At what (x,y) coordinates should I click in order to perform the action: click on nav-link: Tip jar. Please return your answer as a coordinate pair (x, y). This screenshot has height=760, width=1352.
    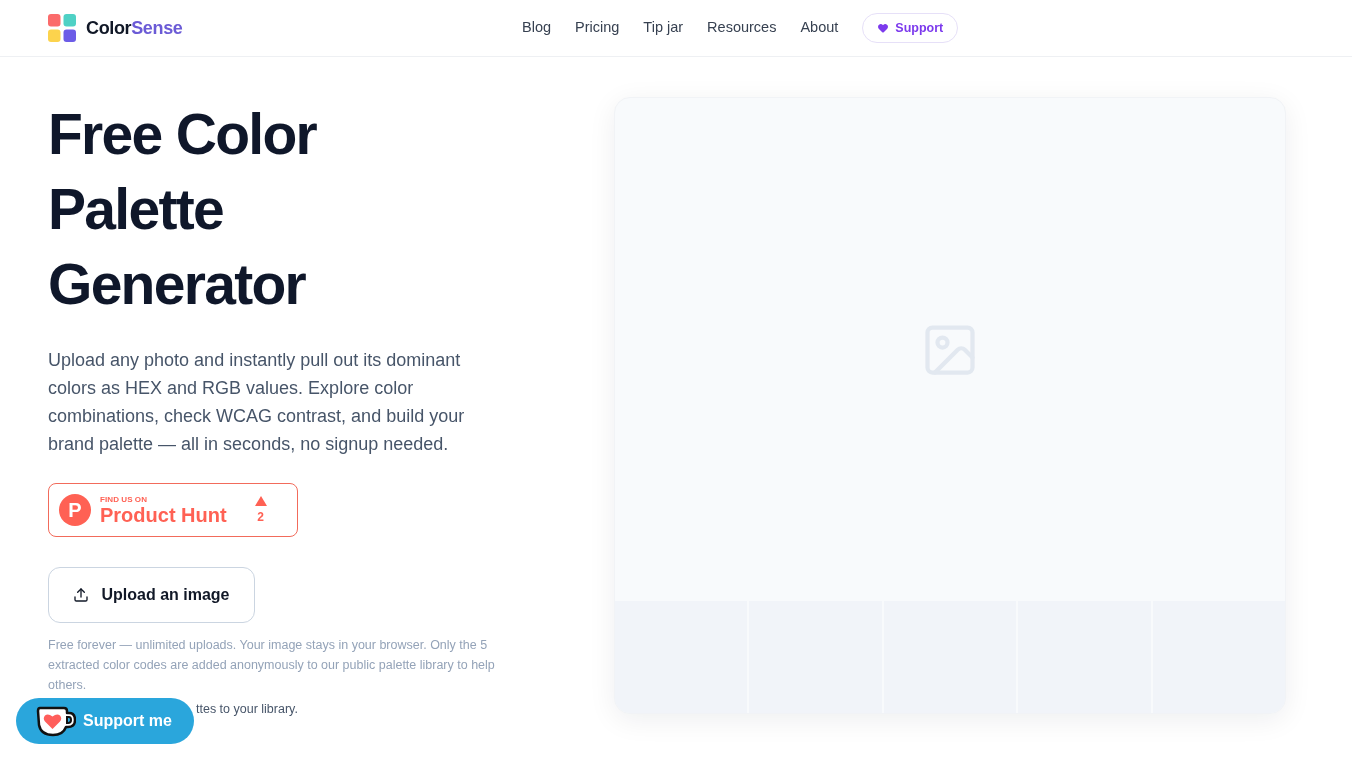
    Looking at the image, I should click on (663, 28).